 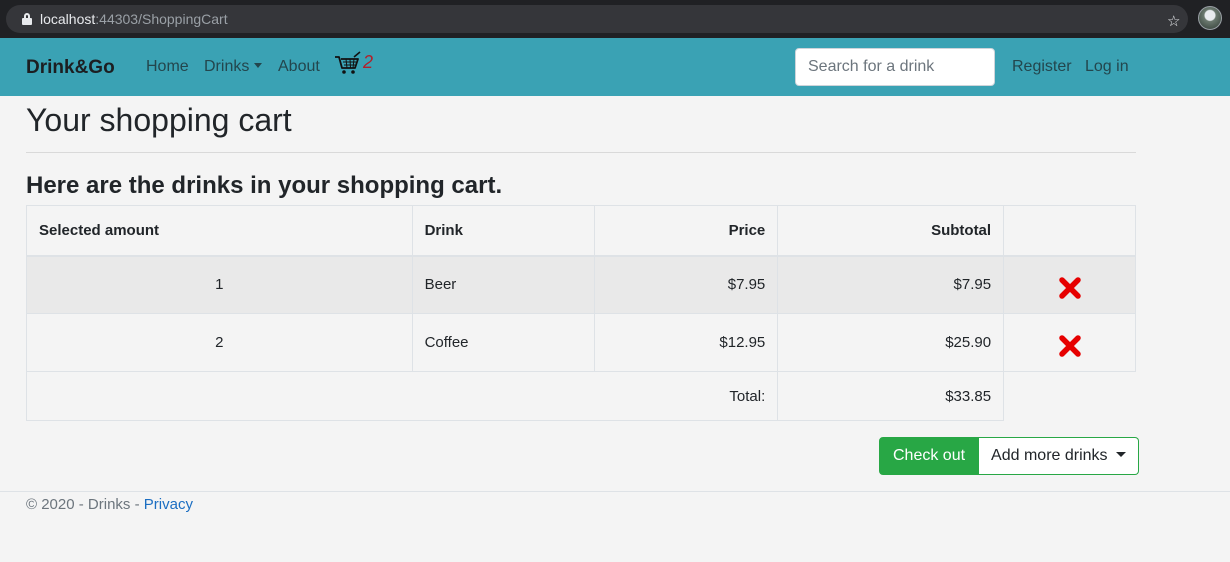 What do you see at coordinates (891, 231) in the screenshot?
I see `header-subtotal: Subtotal` at bounding box center [891, 231].